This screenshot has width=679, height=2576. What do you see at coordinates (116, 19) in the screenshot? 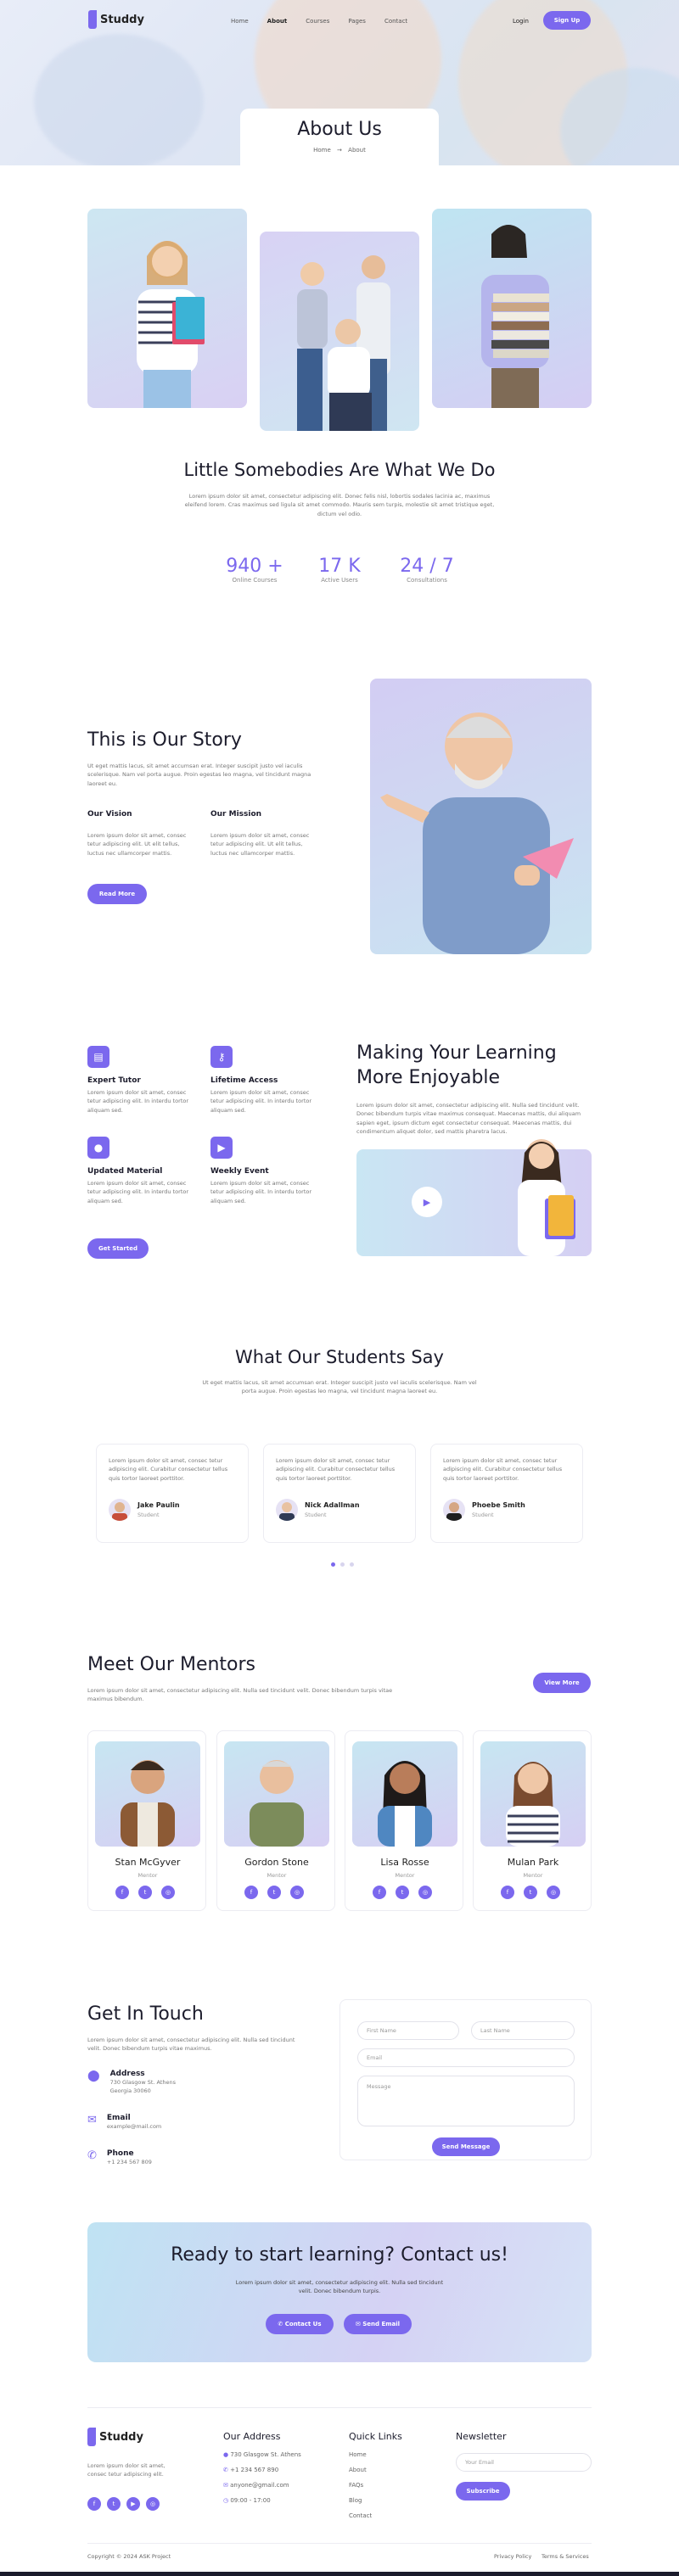
I see `logo: Studdy` at bounding box center [116, 19].